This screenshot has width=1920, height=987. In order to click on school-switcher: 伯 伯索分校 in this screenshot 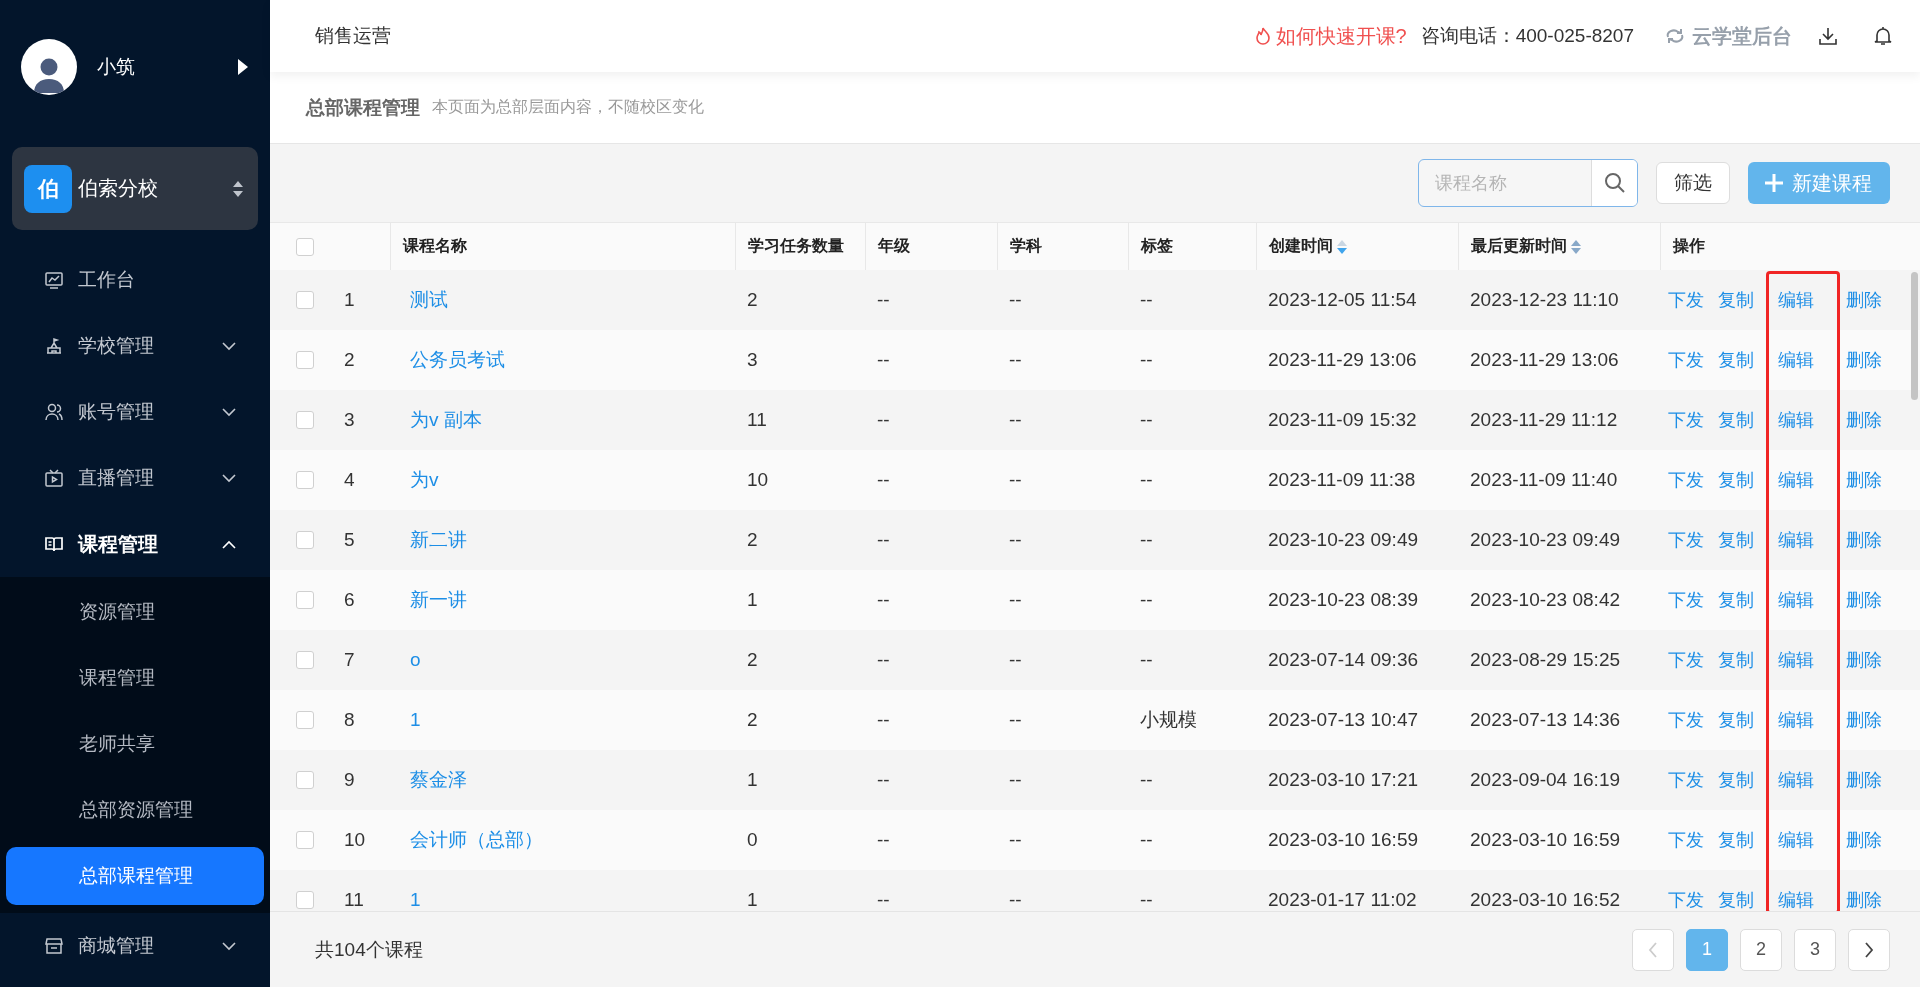, I will do `click(135, 188)`.